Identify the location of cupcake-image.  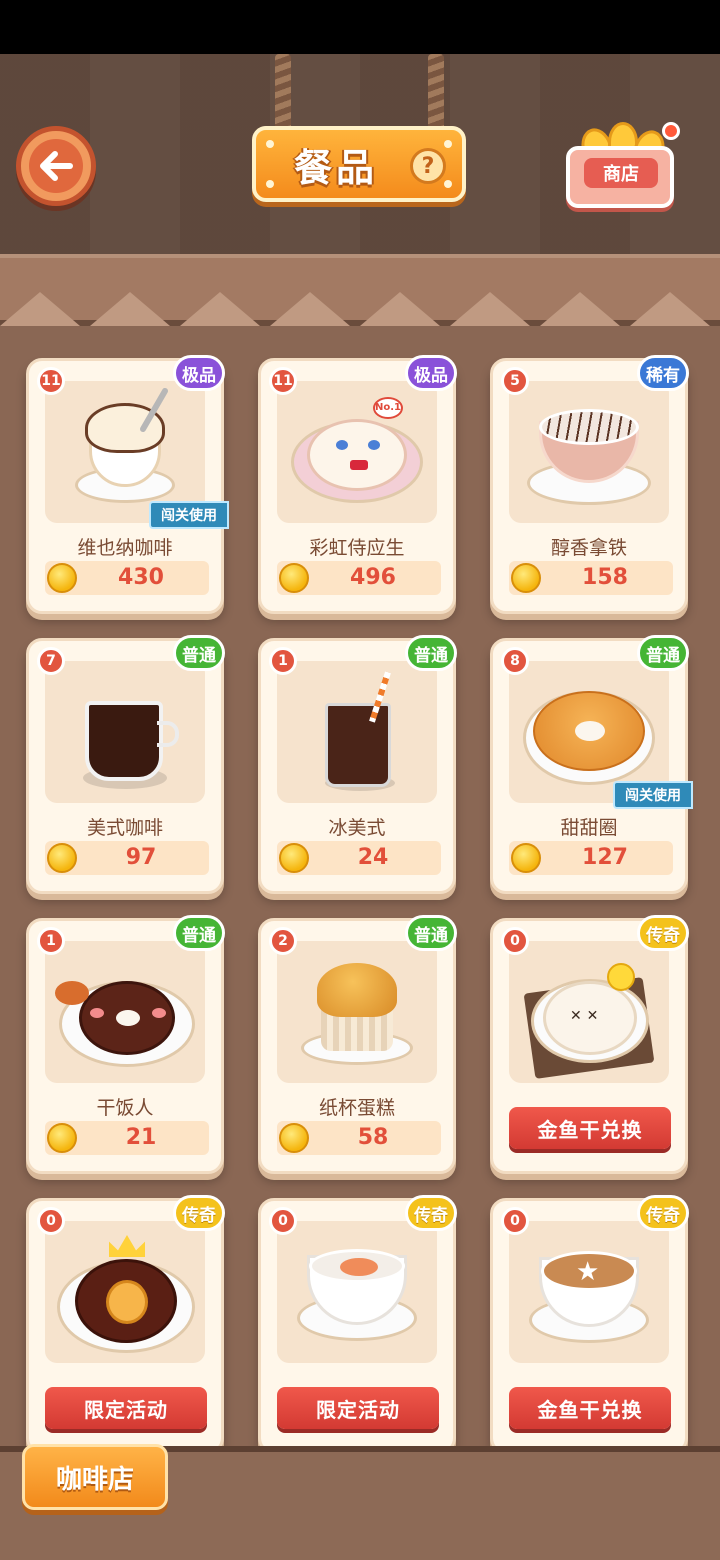
(357, 1012).